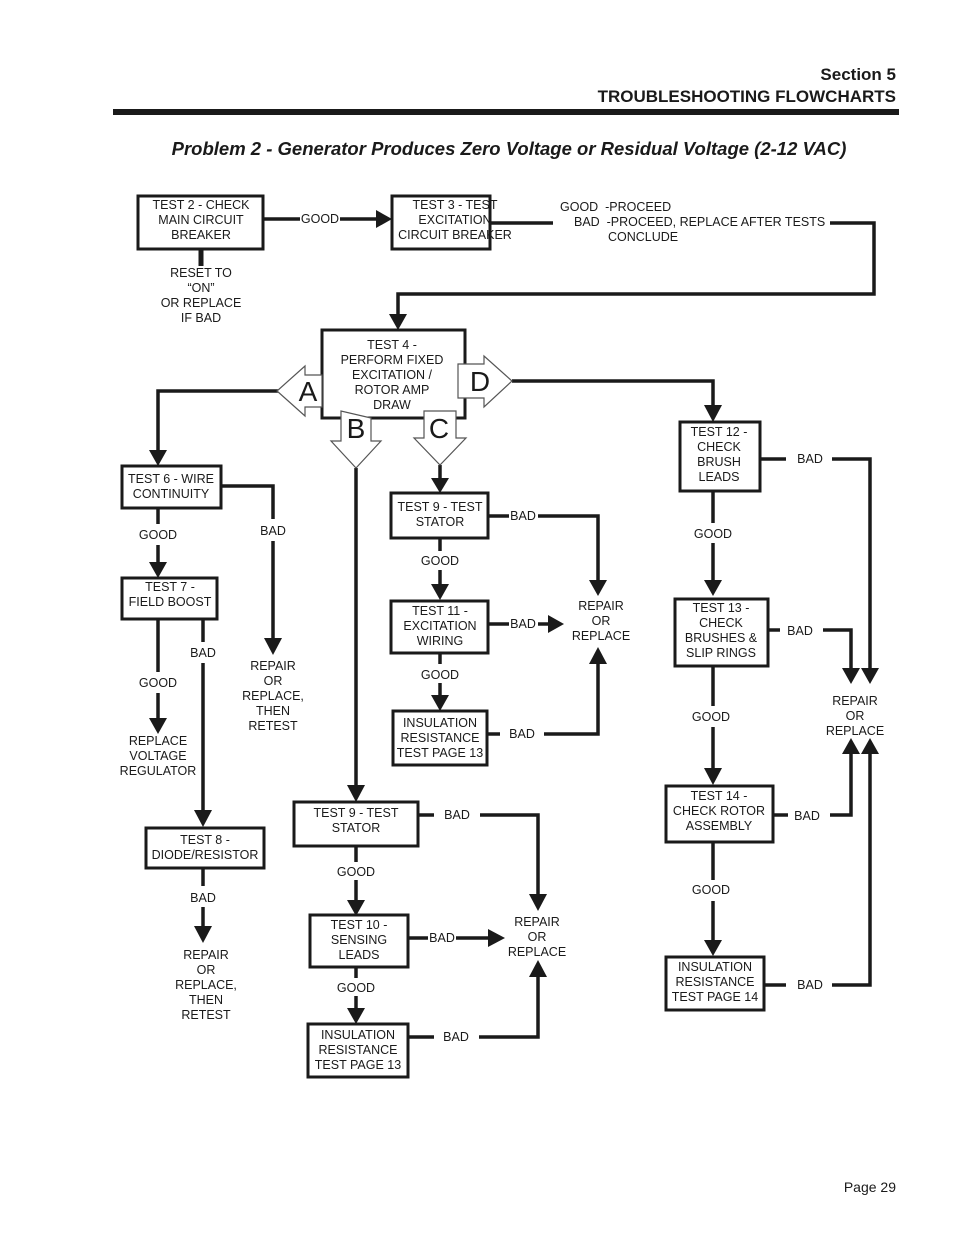  I want to click on test12-text: TEST 12 -CHECK BRUSH LEADS, so click(719, 454).